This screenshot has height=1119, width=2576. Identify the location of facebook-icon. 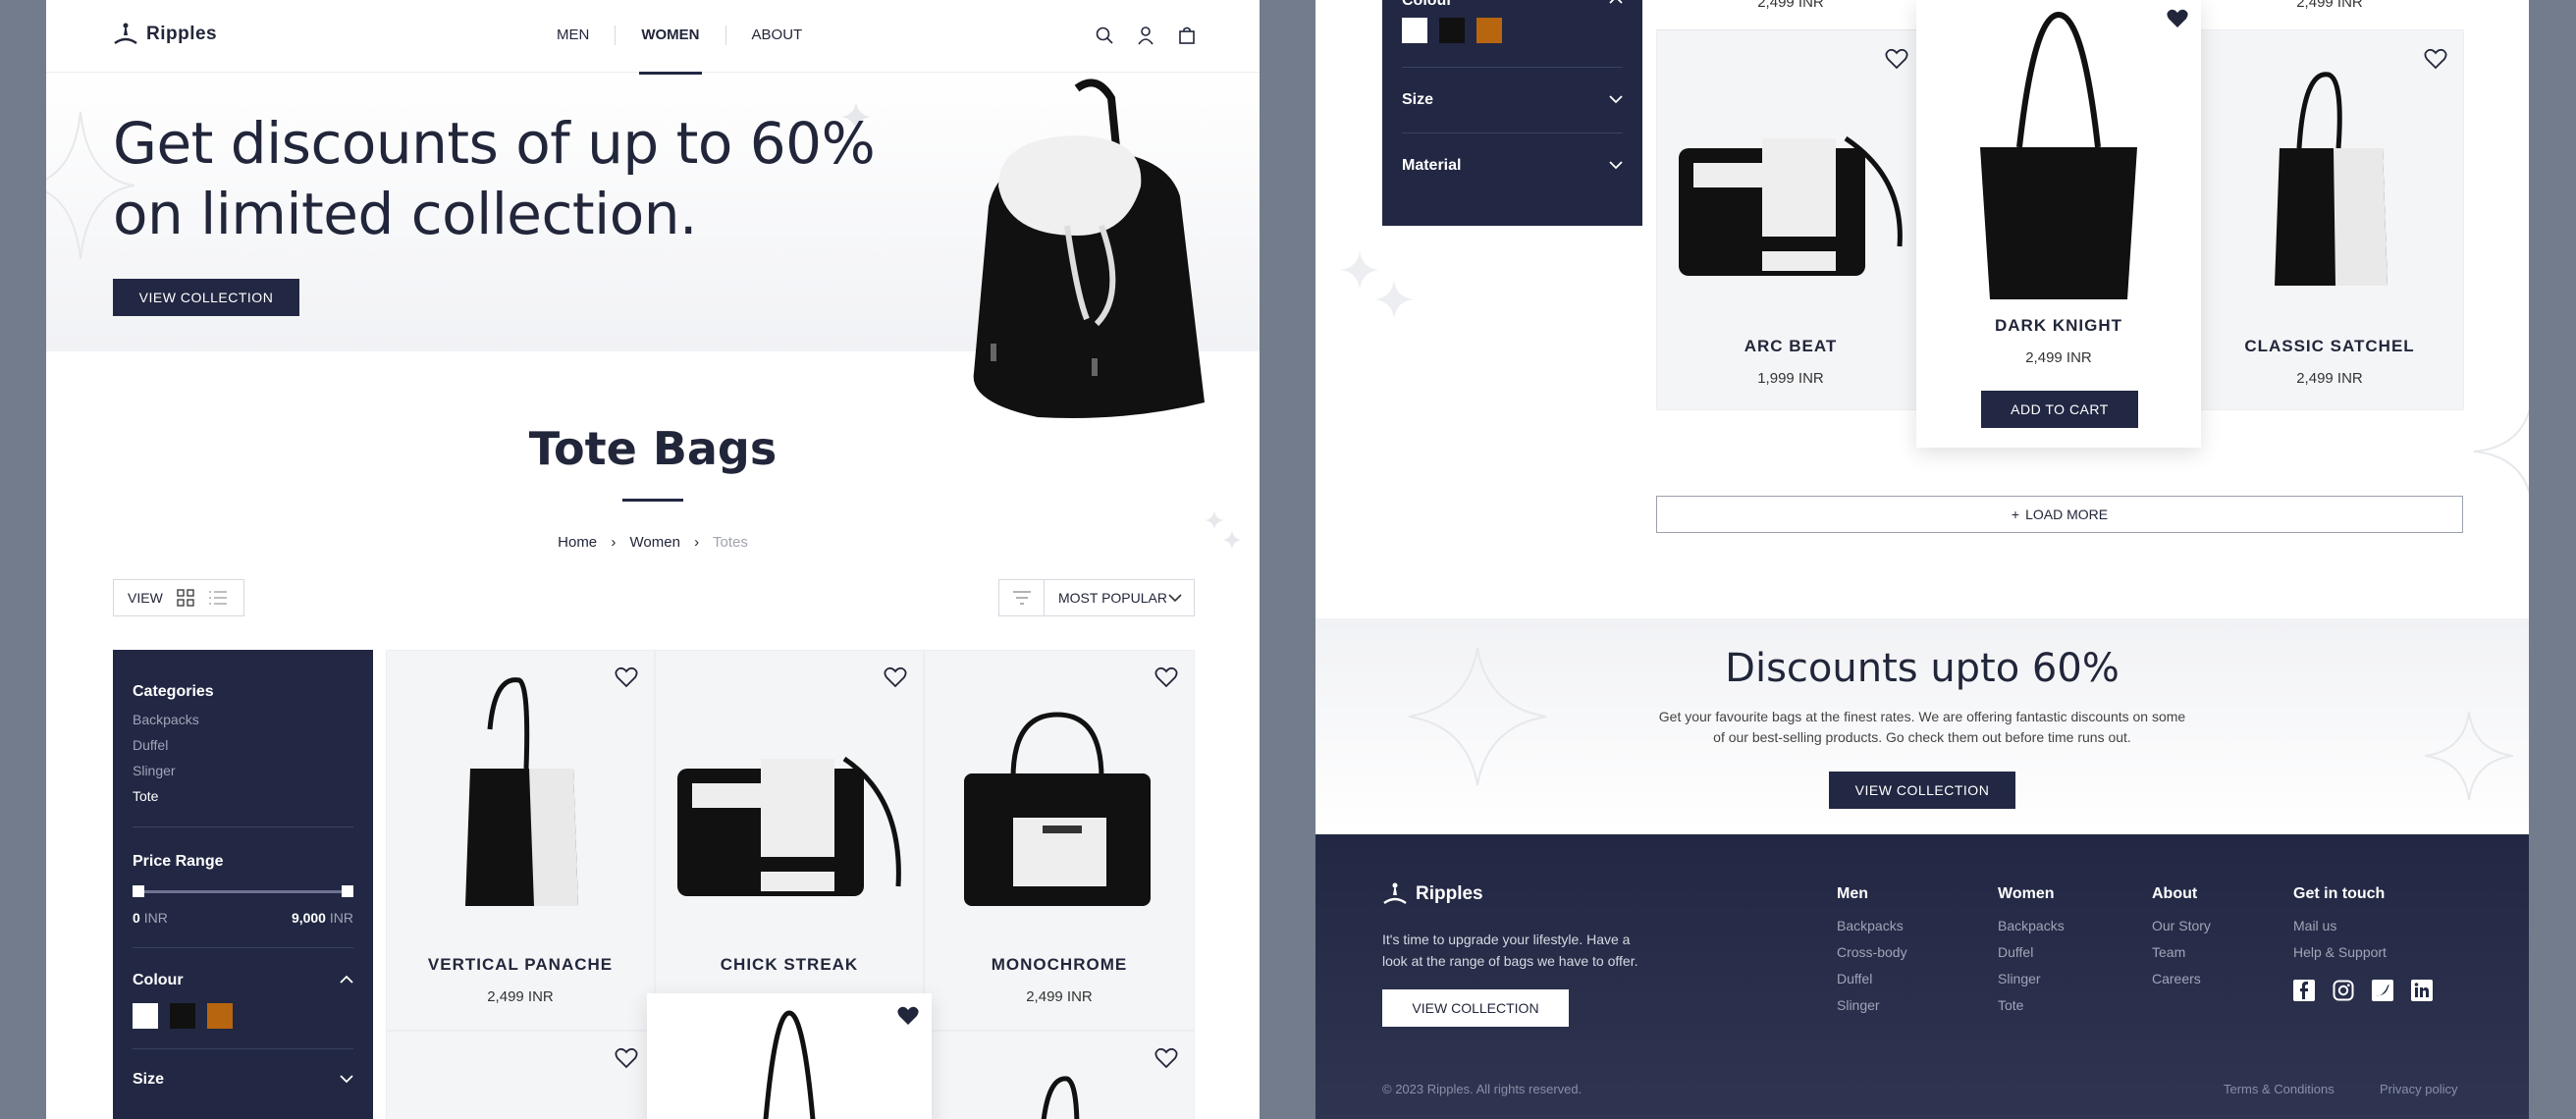
(2304, 991).